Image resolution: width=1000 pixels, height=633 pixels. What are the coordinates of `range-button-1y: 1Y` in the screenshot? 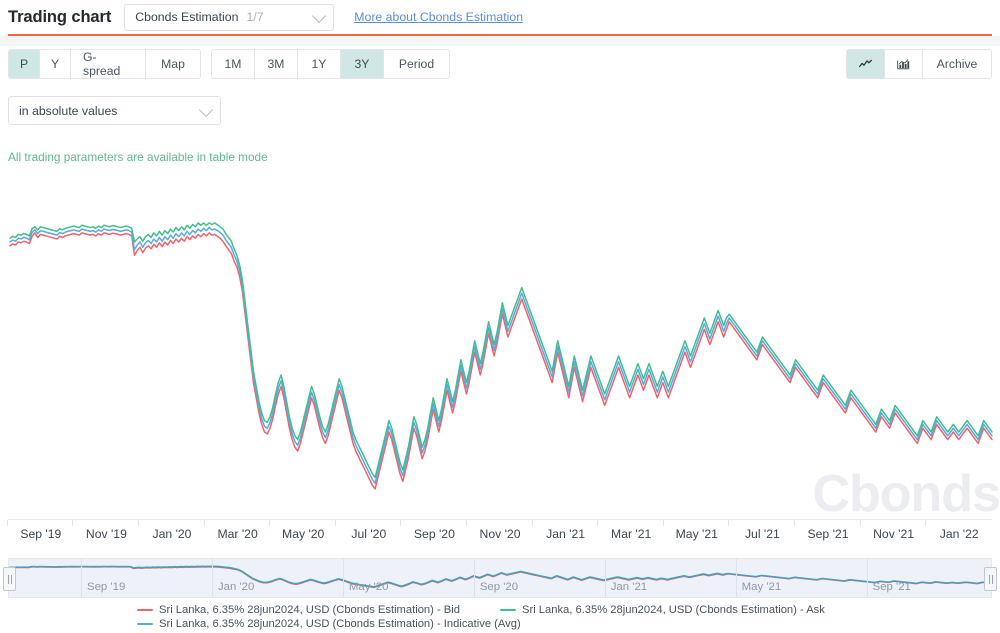 It's located at (318, 64).